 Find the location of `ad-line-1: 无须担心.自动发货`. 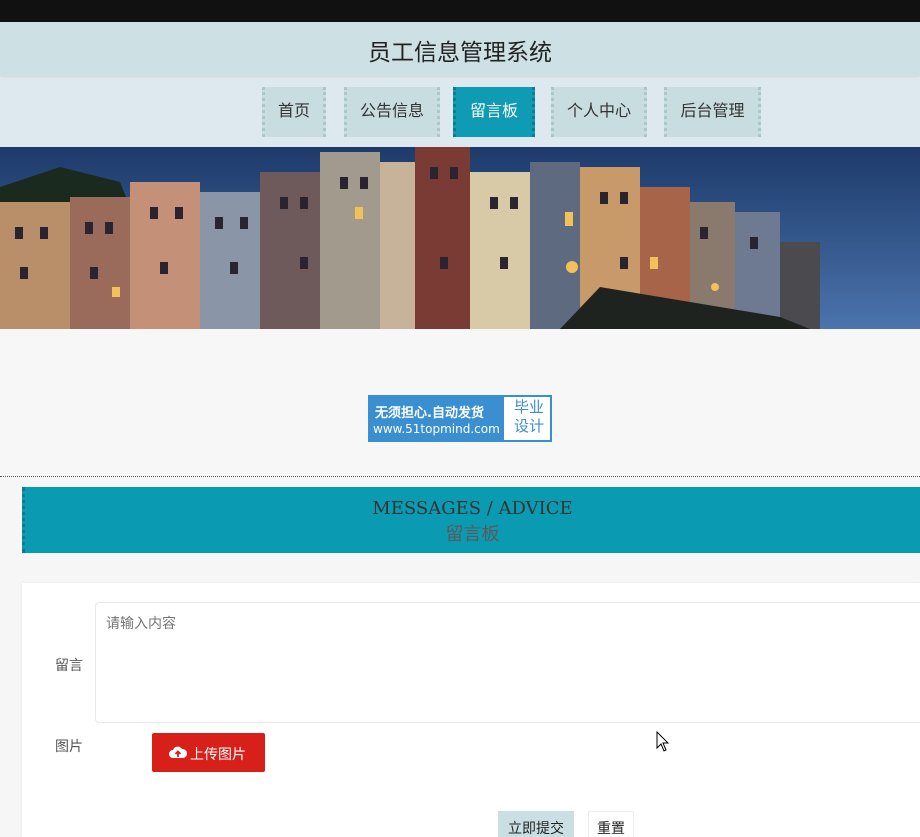

ad-line-1: 无须担心.自动发货 is located at coordinates (429, 413).